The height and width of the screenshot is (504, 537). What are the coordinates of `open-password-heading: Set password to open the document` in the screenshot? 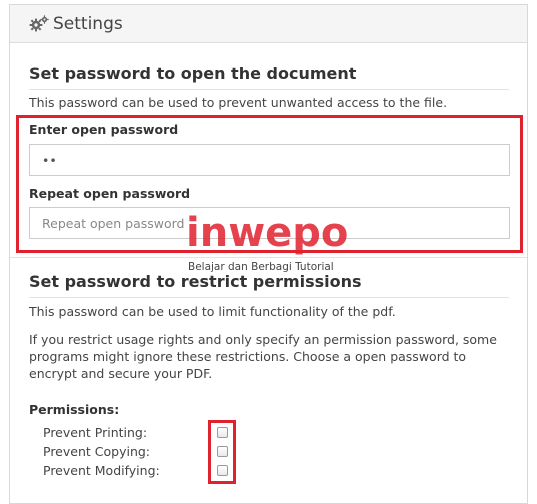 It's located at (193, 73).